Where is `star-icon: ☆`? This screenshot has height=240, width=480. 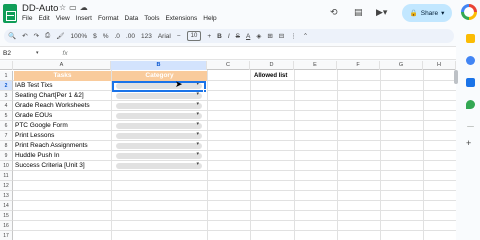 star-icon: ☆ is located at coordinates (64, 7).